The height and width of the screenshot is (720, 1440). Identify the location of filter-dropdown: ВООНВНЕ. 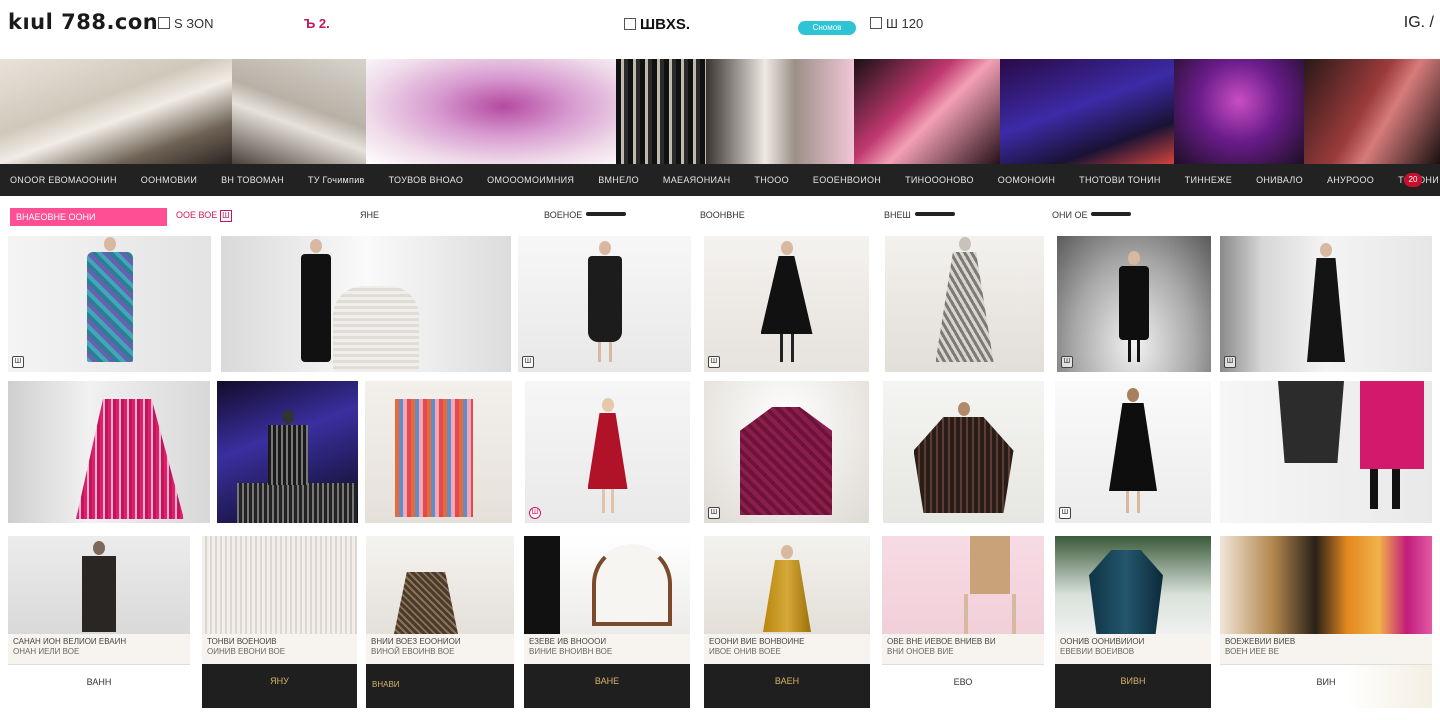
(722, 215).